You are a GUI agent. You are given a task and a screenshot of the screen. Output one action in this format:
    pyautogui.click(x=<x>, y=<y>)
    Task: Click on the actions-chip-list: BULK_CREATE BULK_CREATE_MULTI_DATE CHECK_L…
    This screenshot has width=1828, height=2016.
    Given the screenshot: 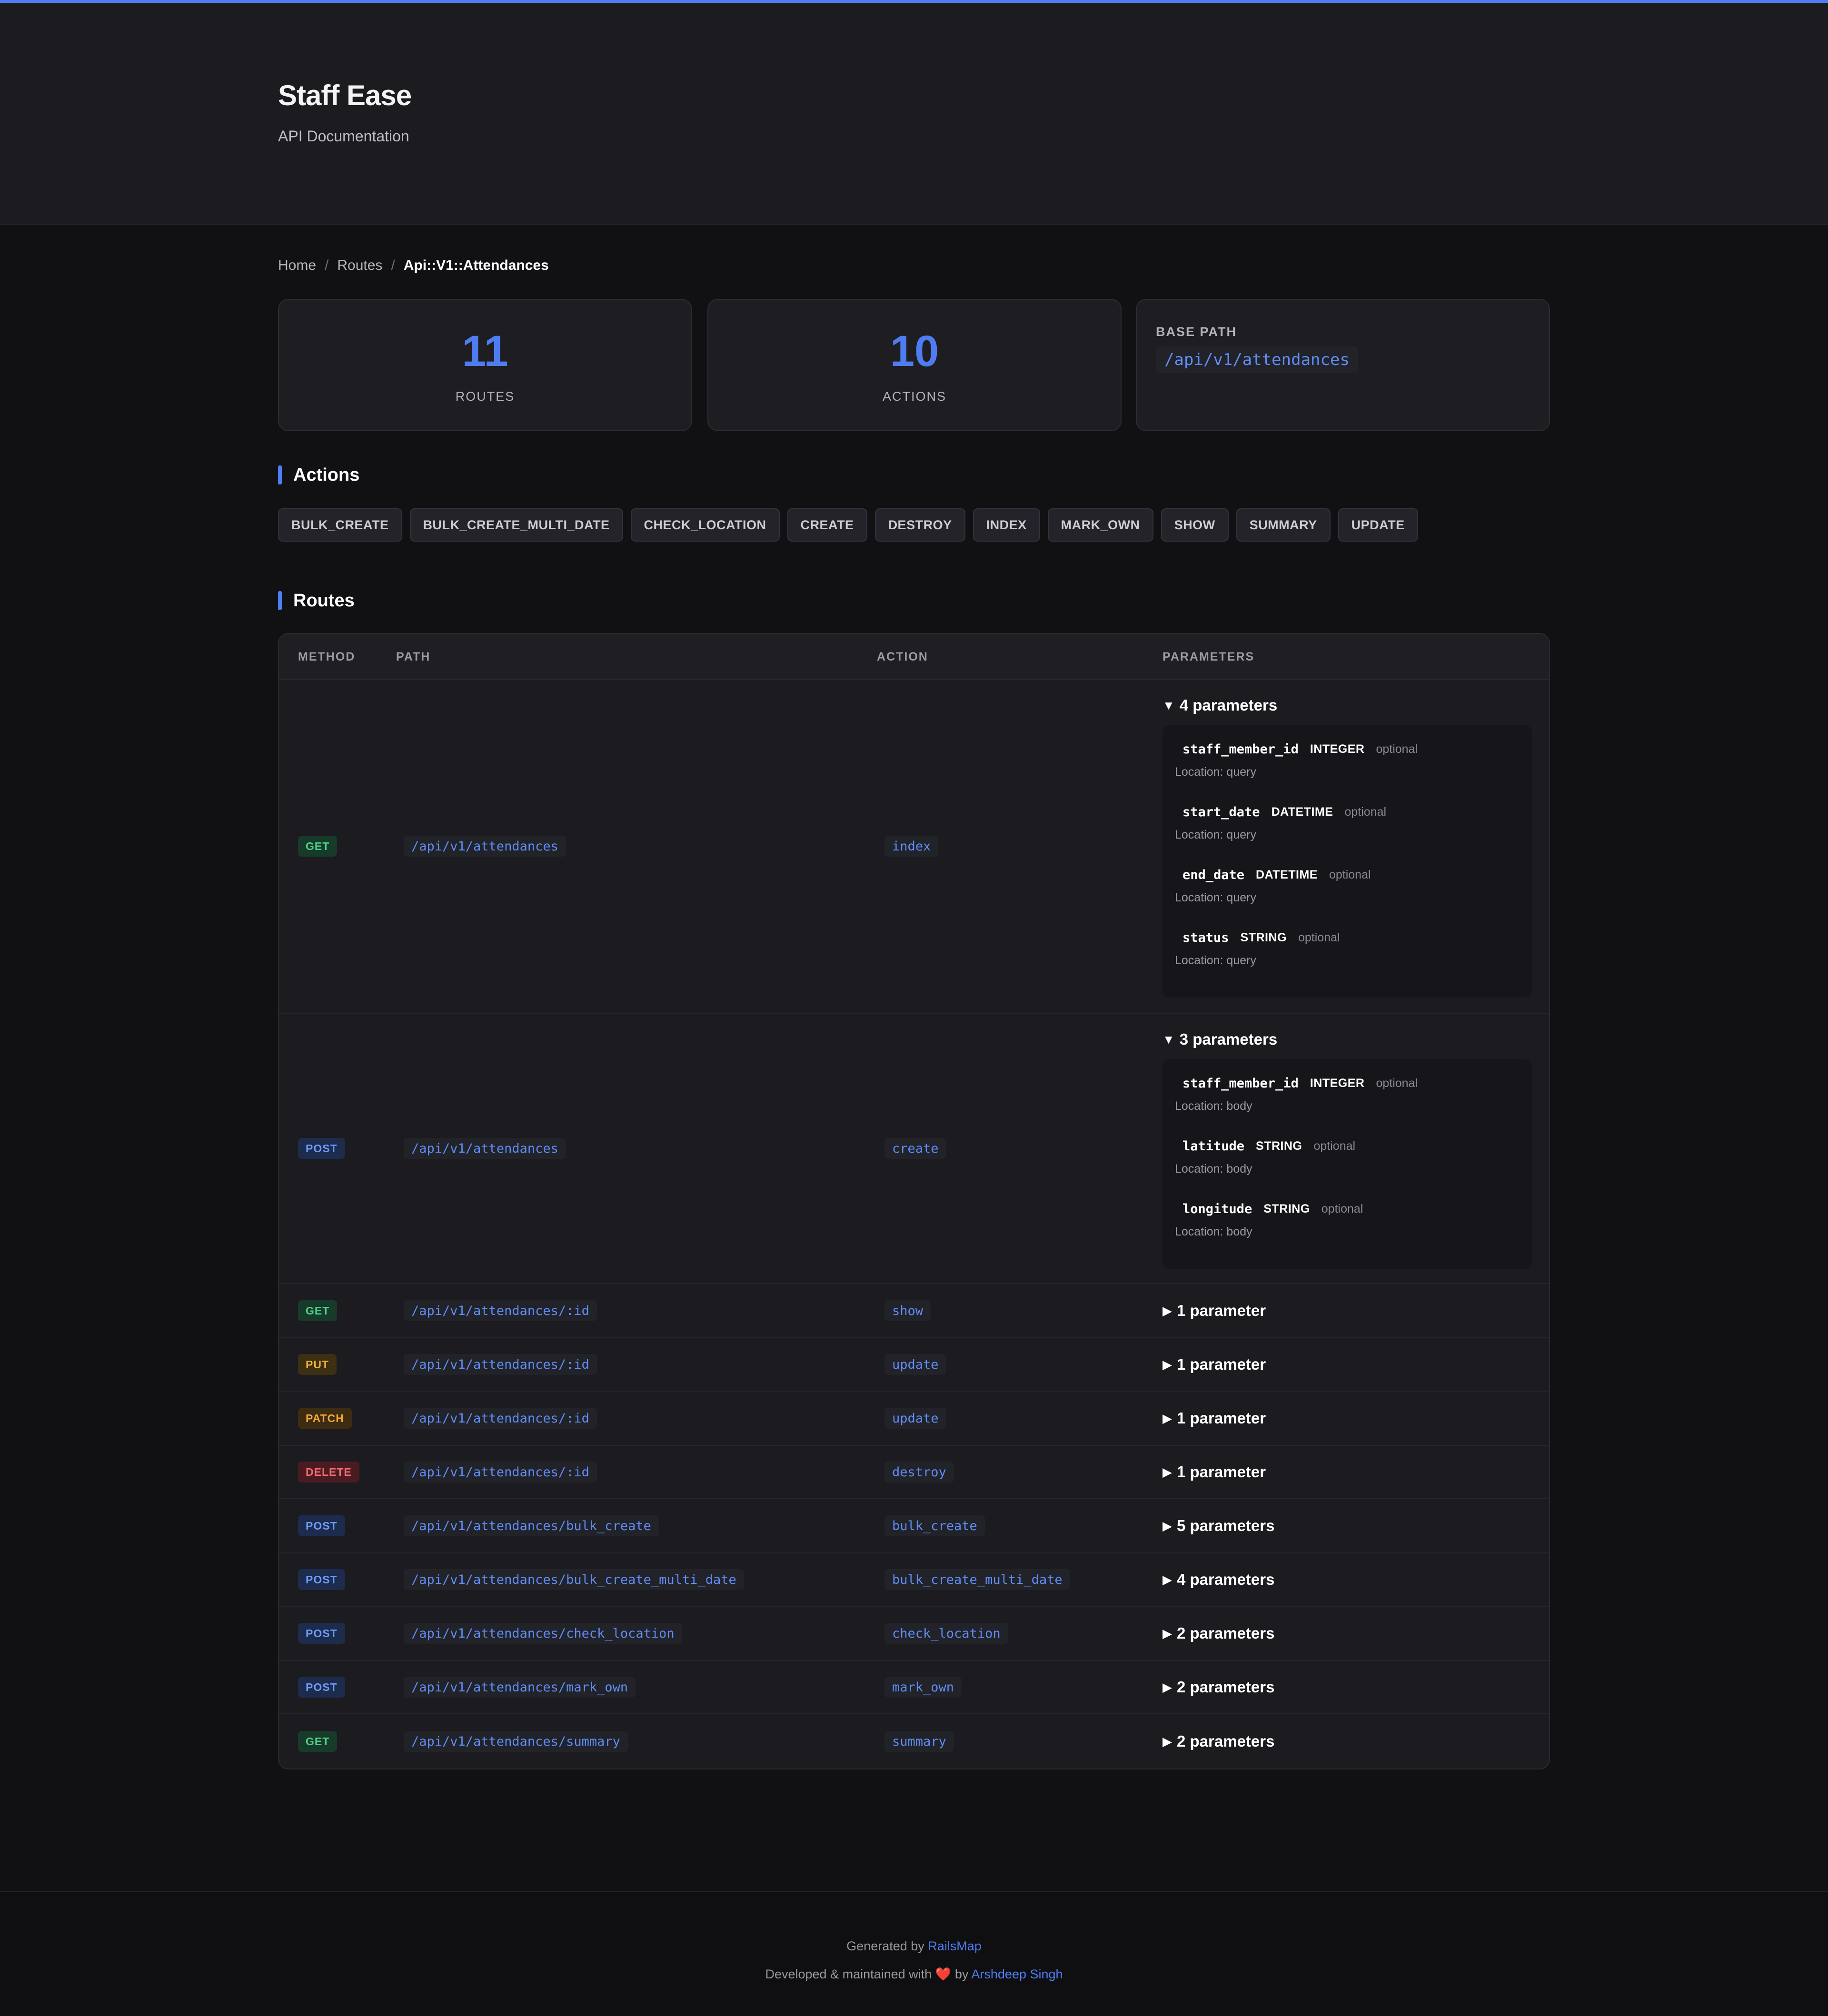 What is the action you would take?
    pyautogui.click(x=848, y=525)
    